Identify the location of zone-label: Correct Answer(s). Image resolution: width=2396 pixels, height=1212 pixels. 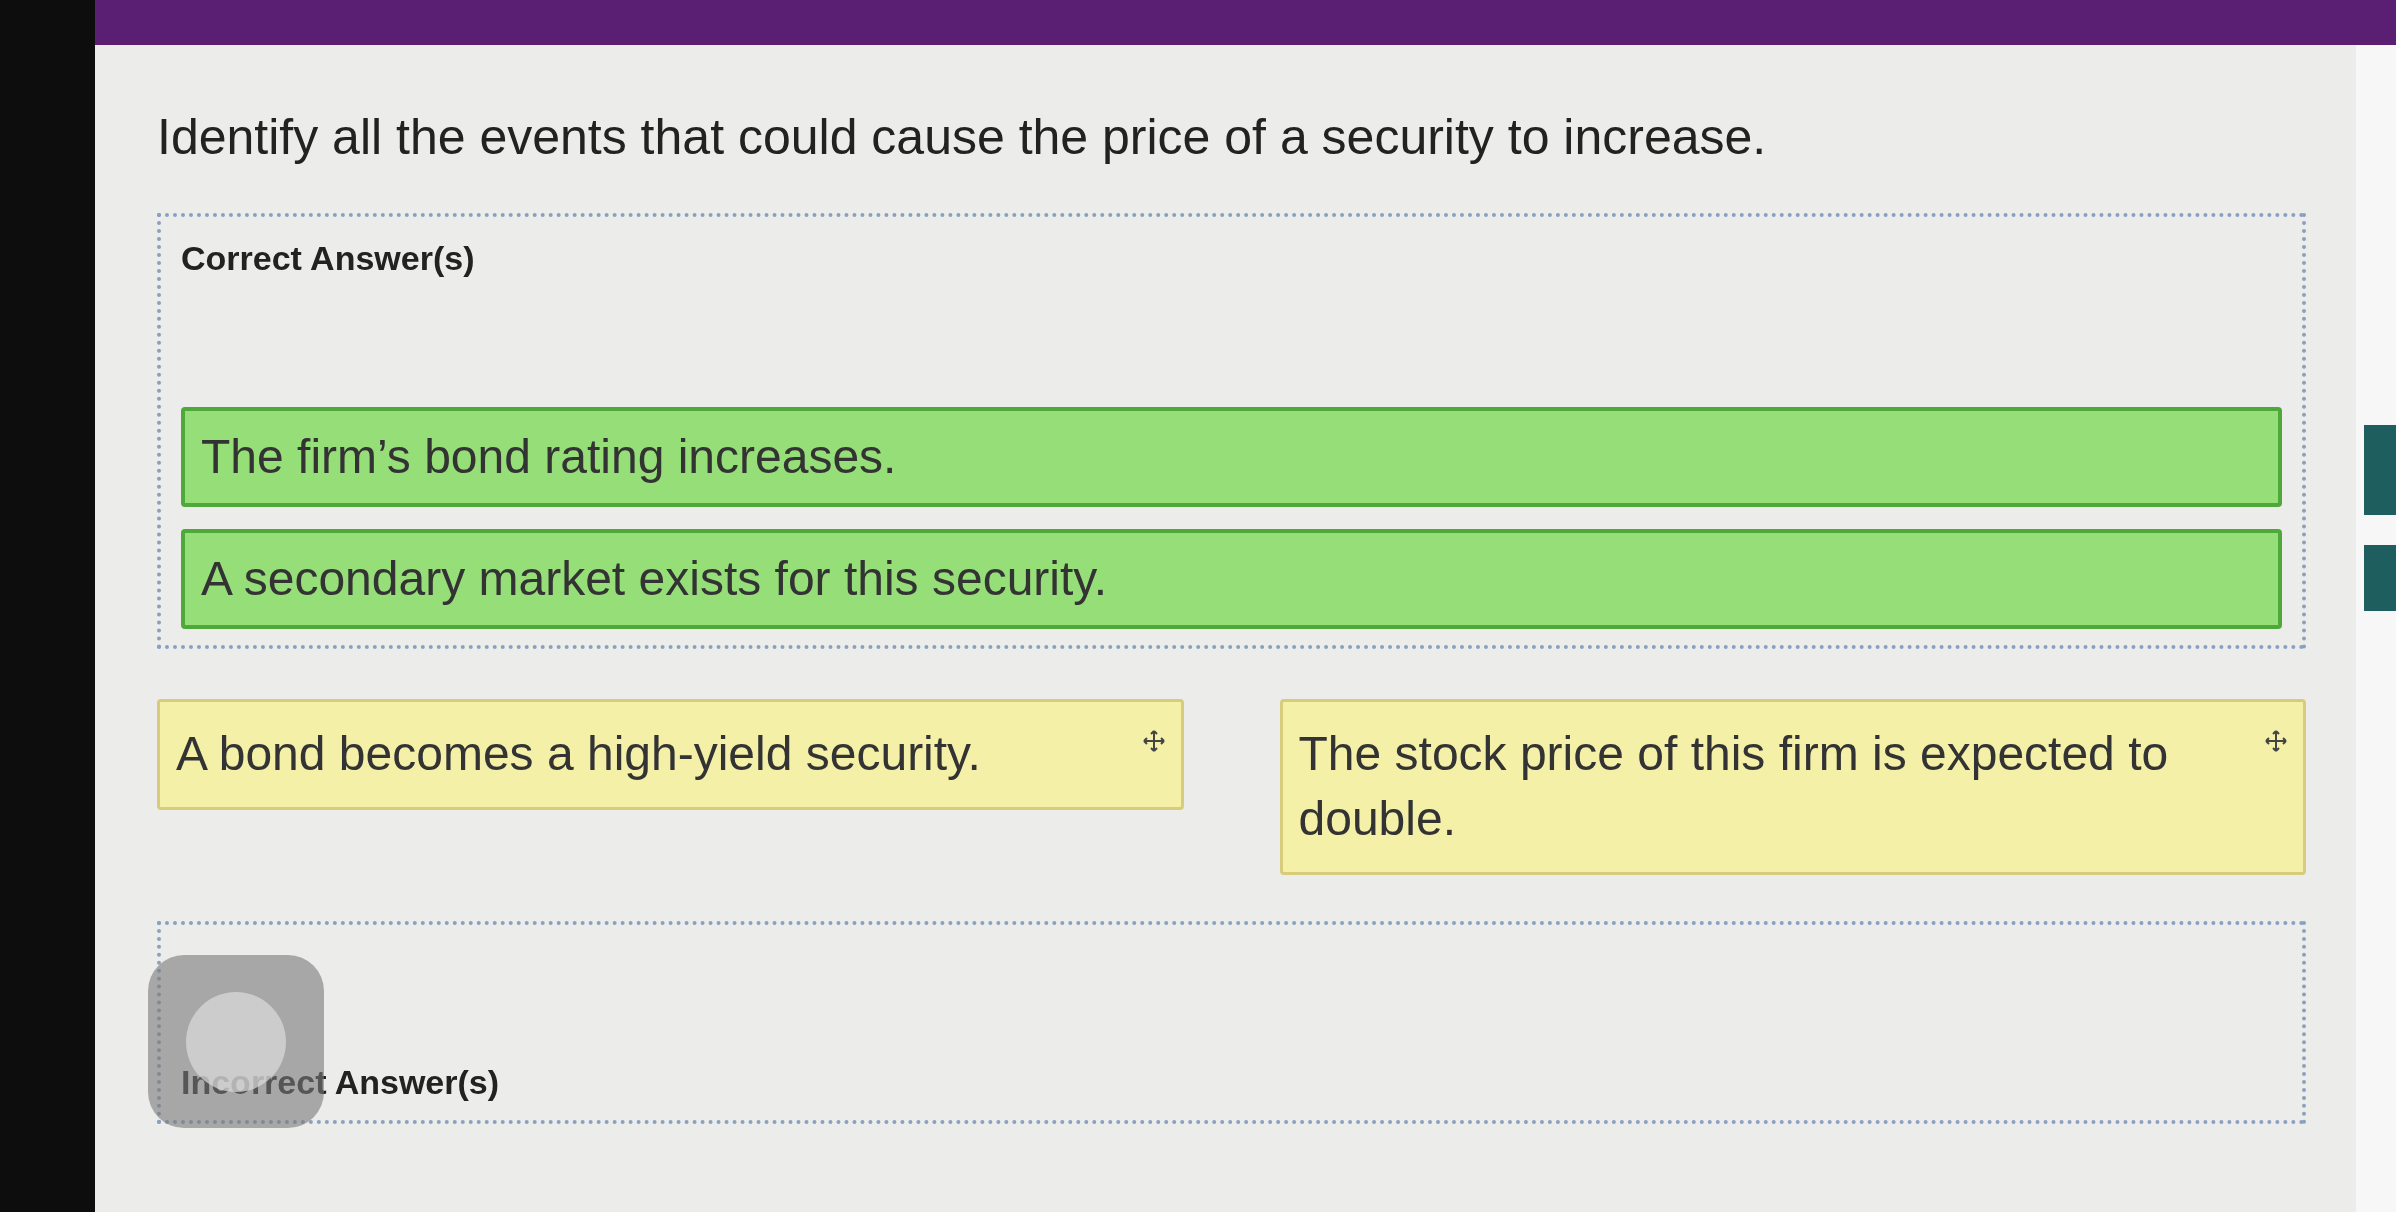
(328, 258).